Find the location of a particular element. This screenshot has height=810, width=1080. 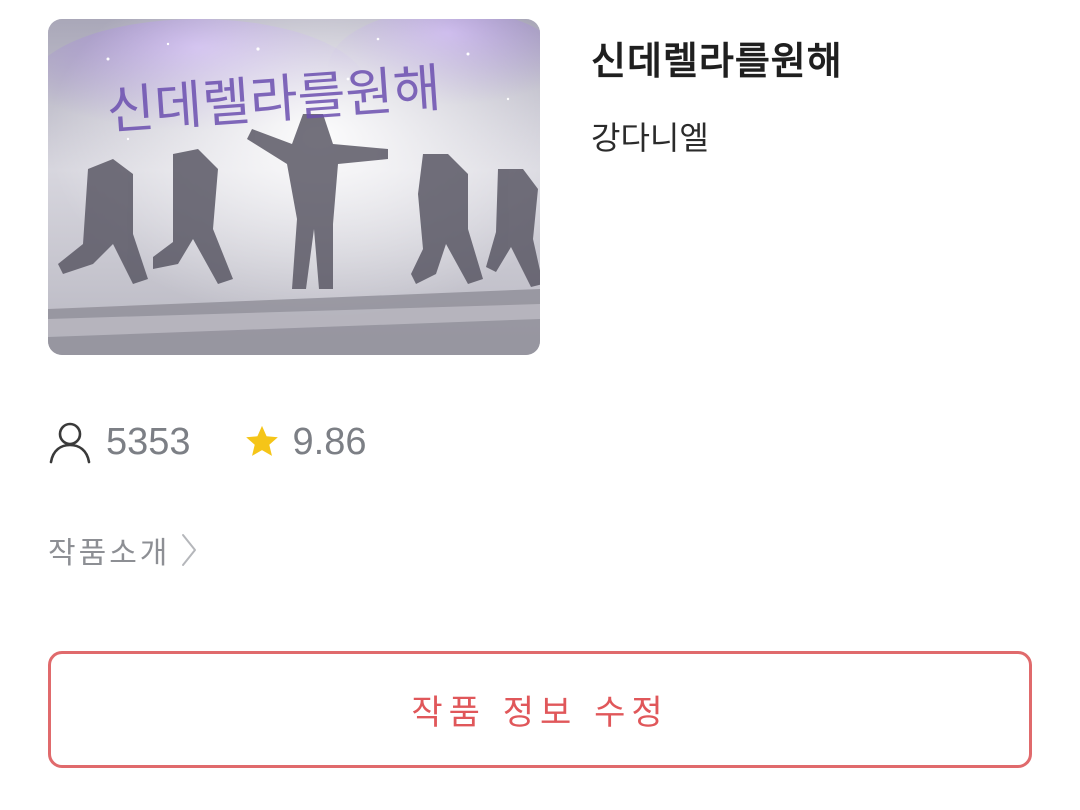

views-count: 5353 is located at coordinates (148, 441).